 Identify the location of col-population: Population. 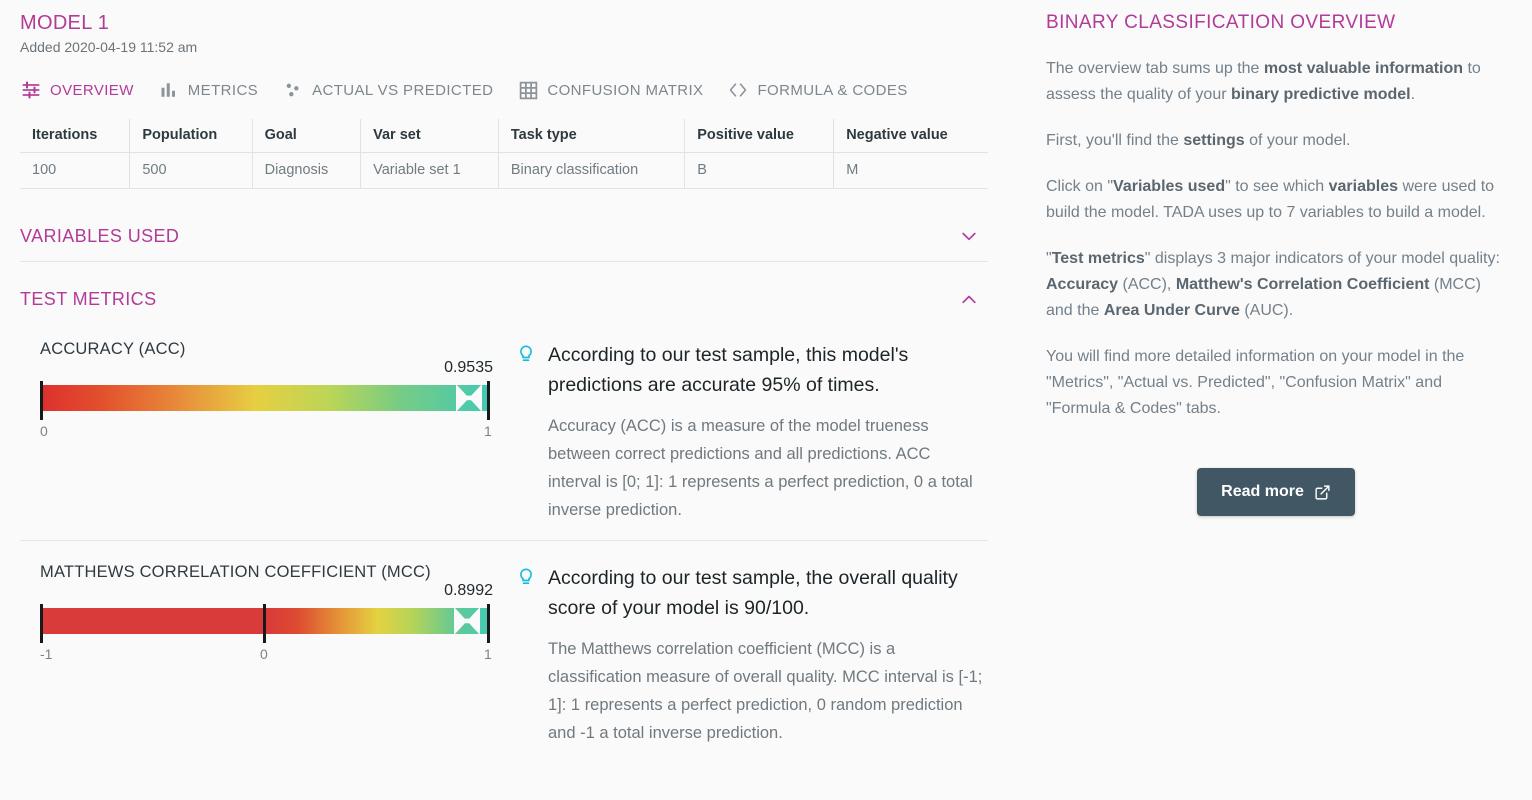
(191, 136).